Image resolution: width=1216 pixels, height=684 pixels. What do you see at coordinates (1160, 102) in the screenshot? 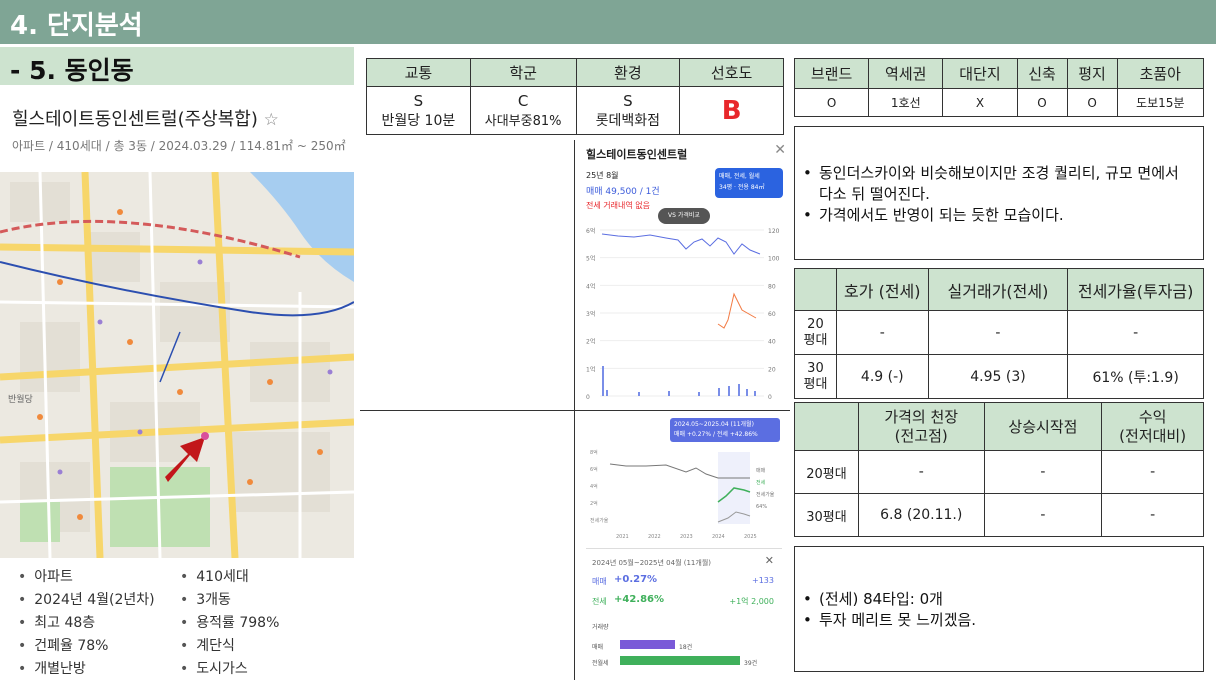
I see `feature-value: 도보15분` at bounding box center [1160, 102].